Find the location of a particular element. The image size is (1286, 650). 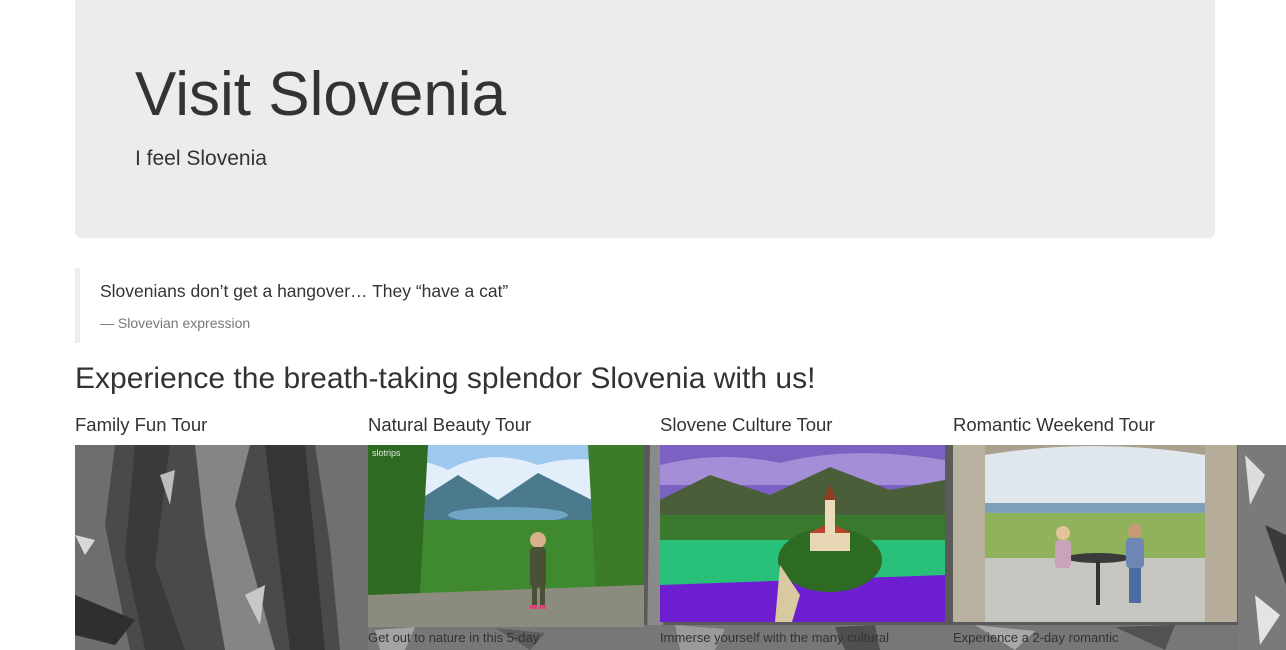

tour-title-family: Family Fun Tour is located at coordinates (141, 425).